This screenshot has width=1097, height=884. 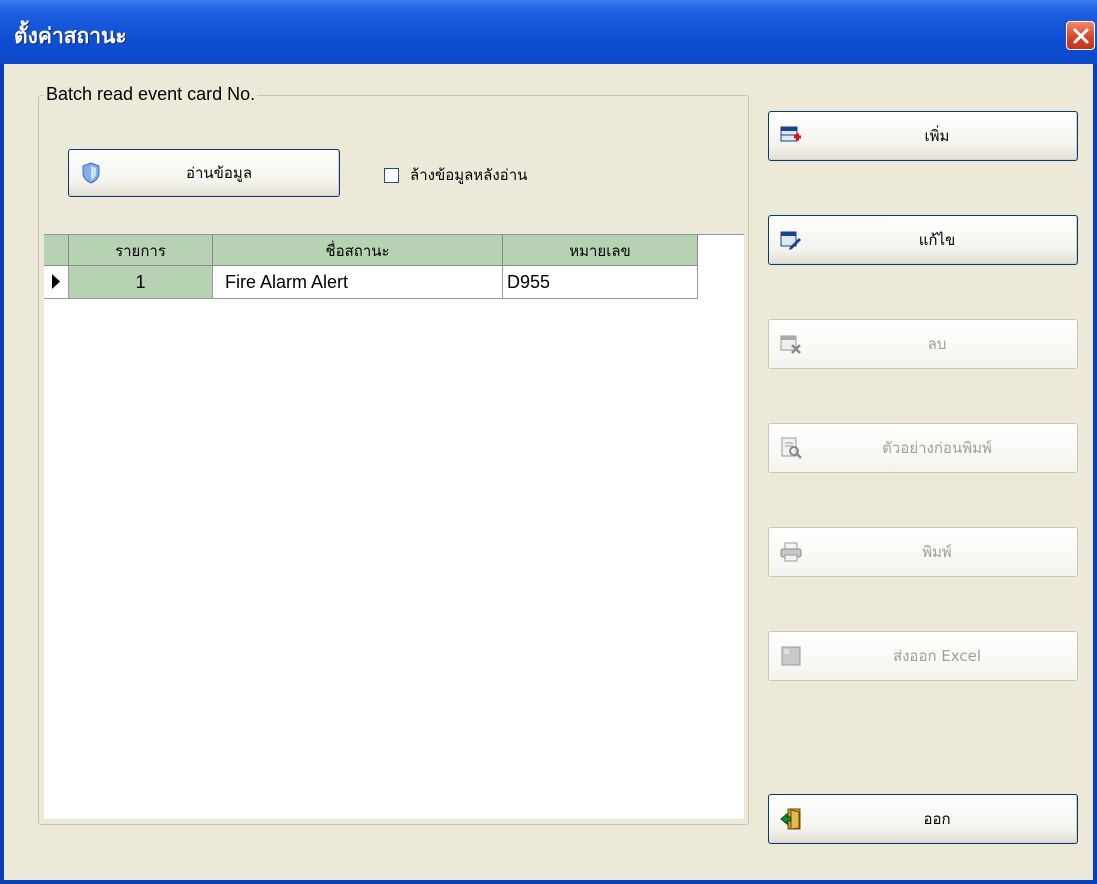 I want to click on add-label: เพิ่ม, so click(x=937, y=136).